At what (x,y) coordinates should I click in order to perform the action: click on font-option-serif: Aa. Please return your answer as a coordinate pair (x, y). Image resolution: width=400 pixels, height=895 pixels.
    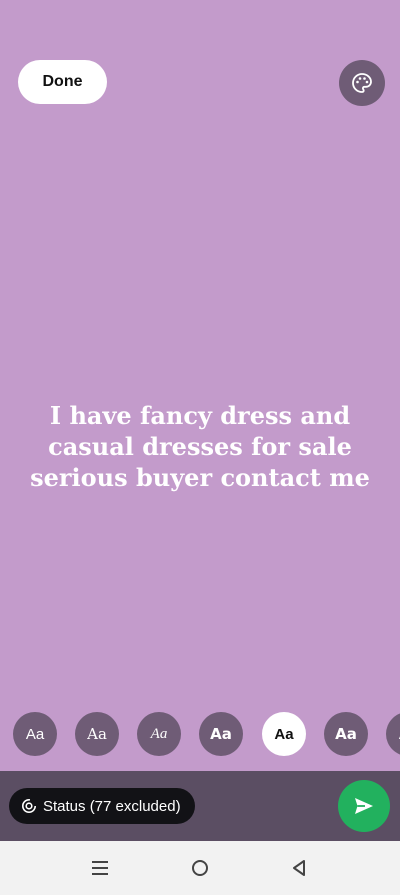
    Looking at the image, I should click on (97, 734).